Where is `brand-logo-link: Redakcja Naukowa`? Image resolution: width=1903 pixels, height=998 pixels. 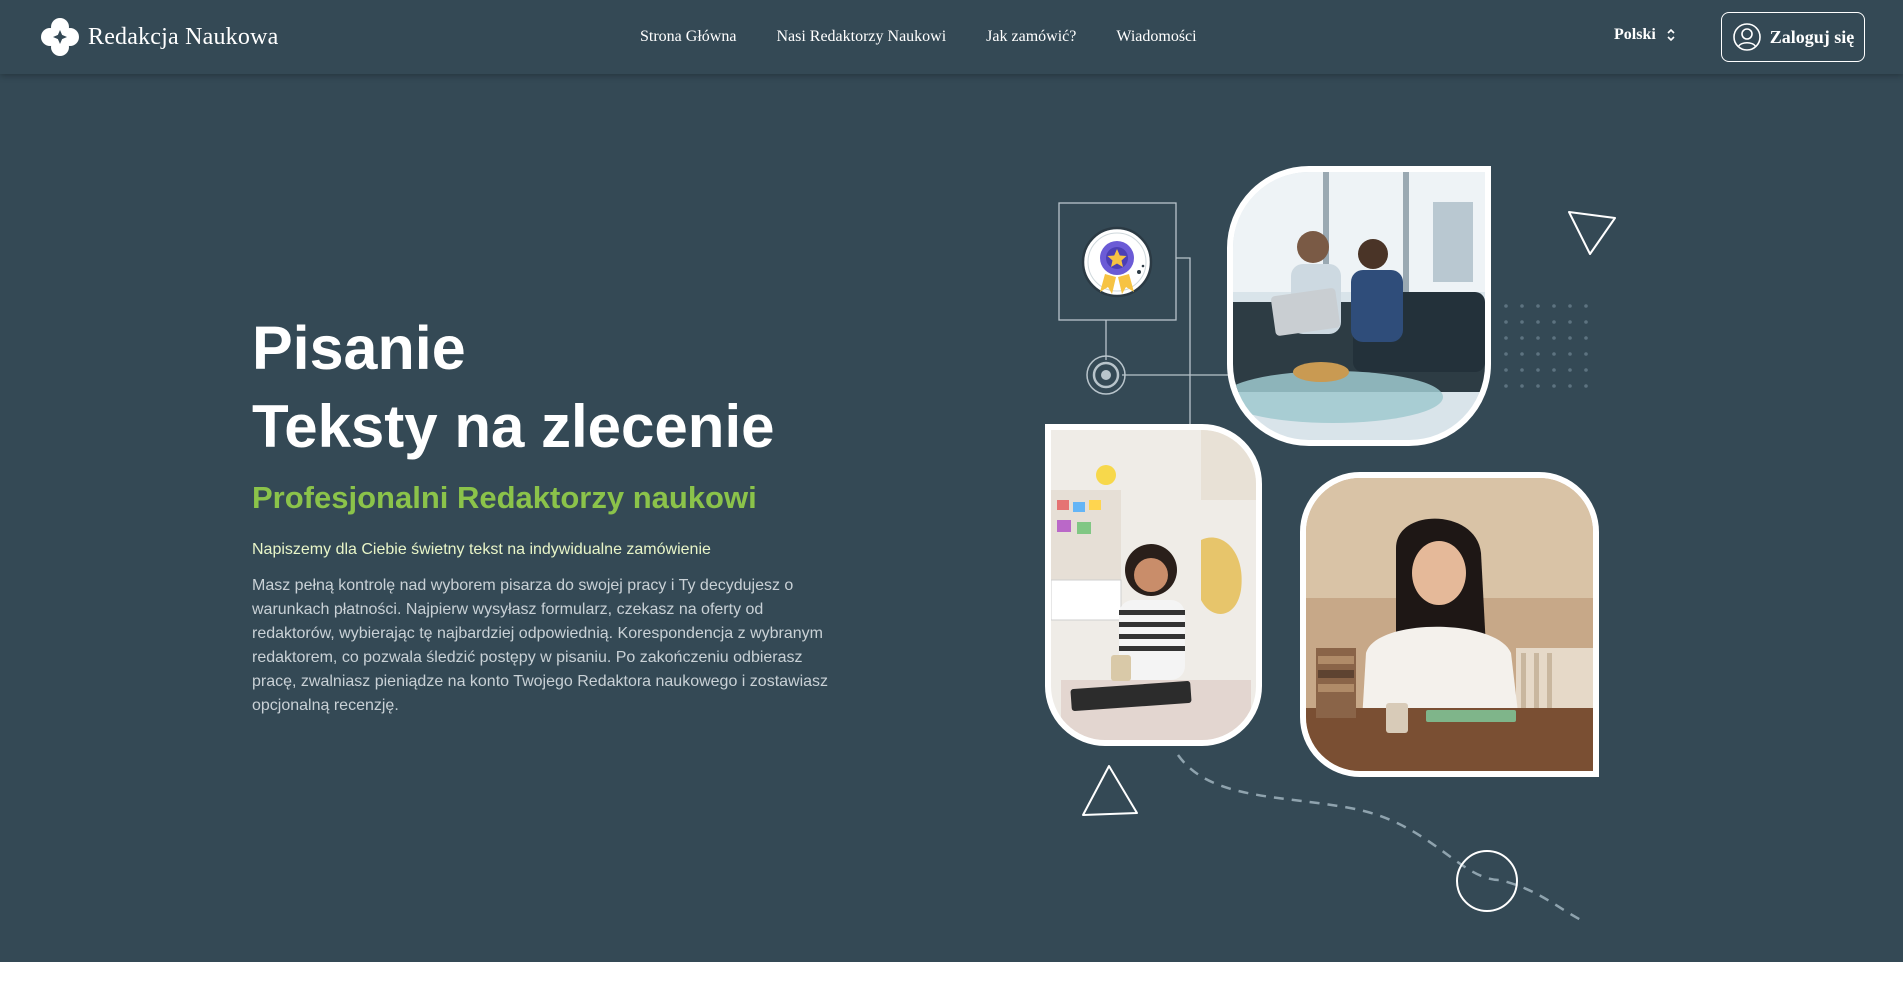 brand-logo-link: Redakcja Naukowa is located at coordinates (159, 37).